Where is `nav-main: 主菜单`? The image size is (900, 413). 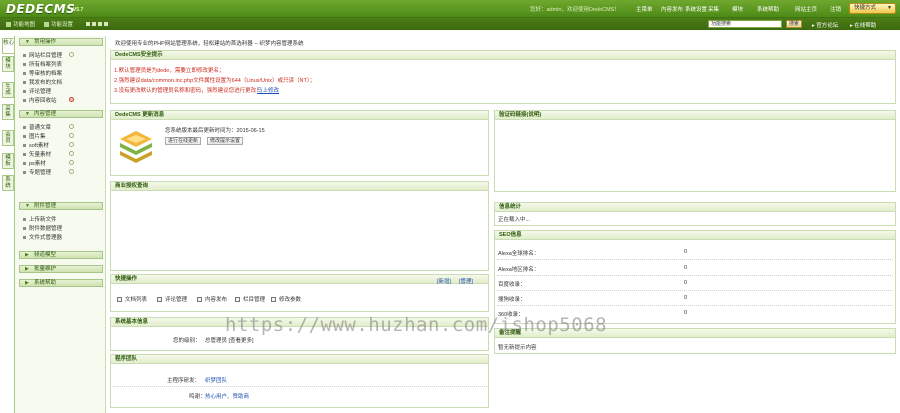 nav-main: 主菜单 is located at coordinates (644, 9).